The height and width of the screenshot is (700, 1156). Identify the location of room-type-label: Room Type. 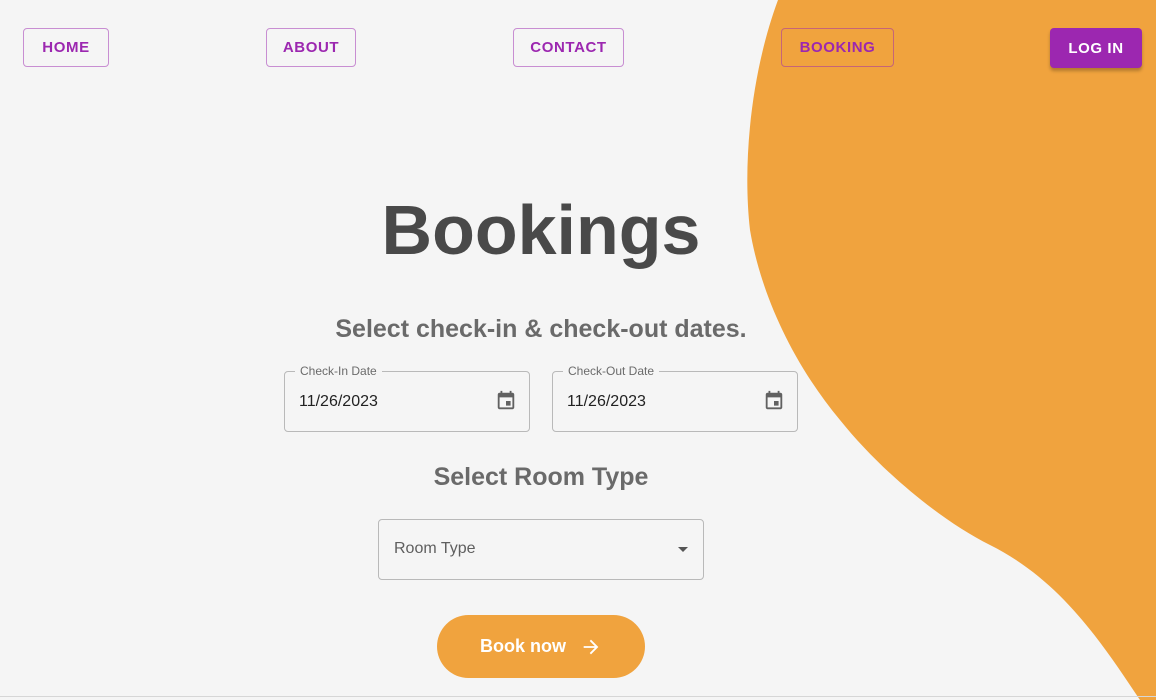
(435, 548).